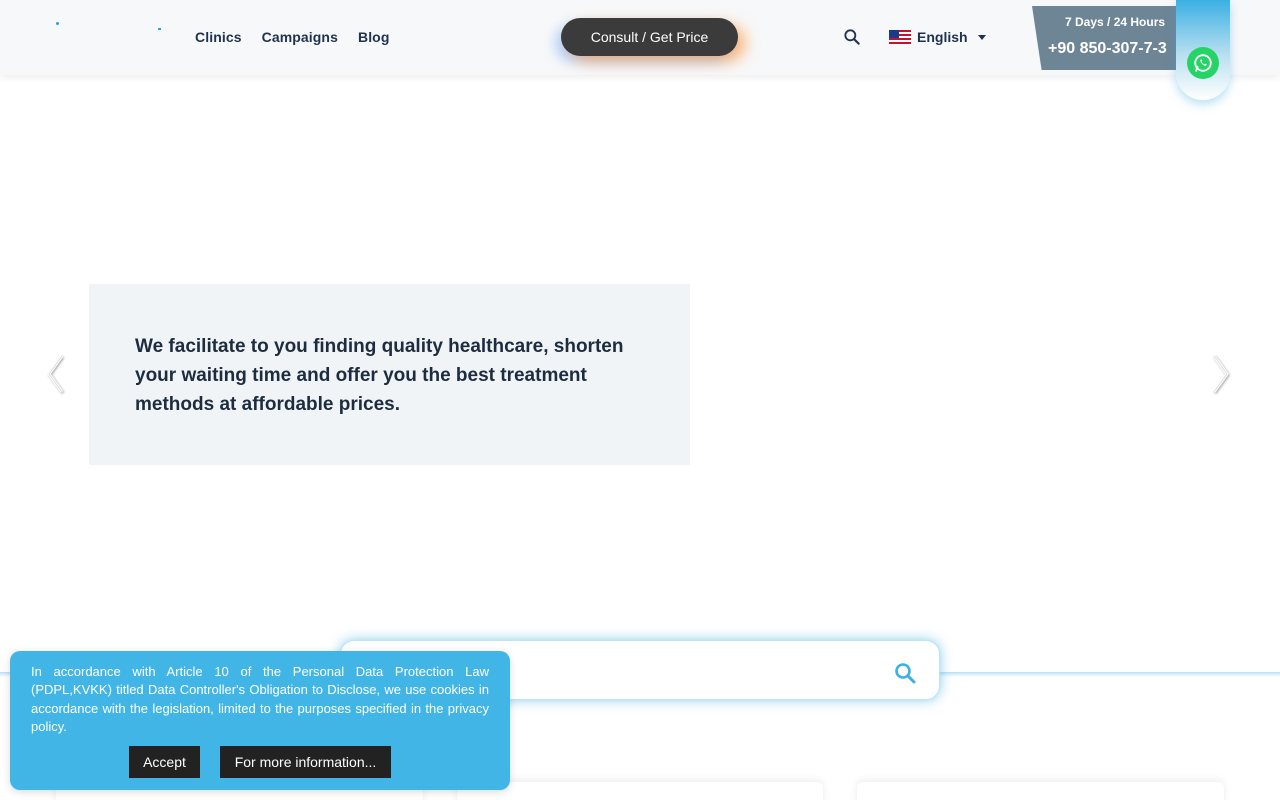 This screenshot has width=1280, height=800. I want to click on site-logo, so click(109, 28).